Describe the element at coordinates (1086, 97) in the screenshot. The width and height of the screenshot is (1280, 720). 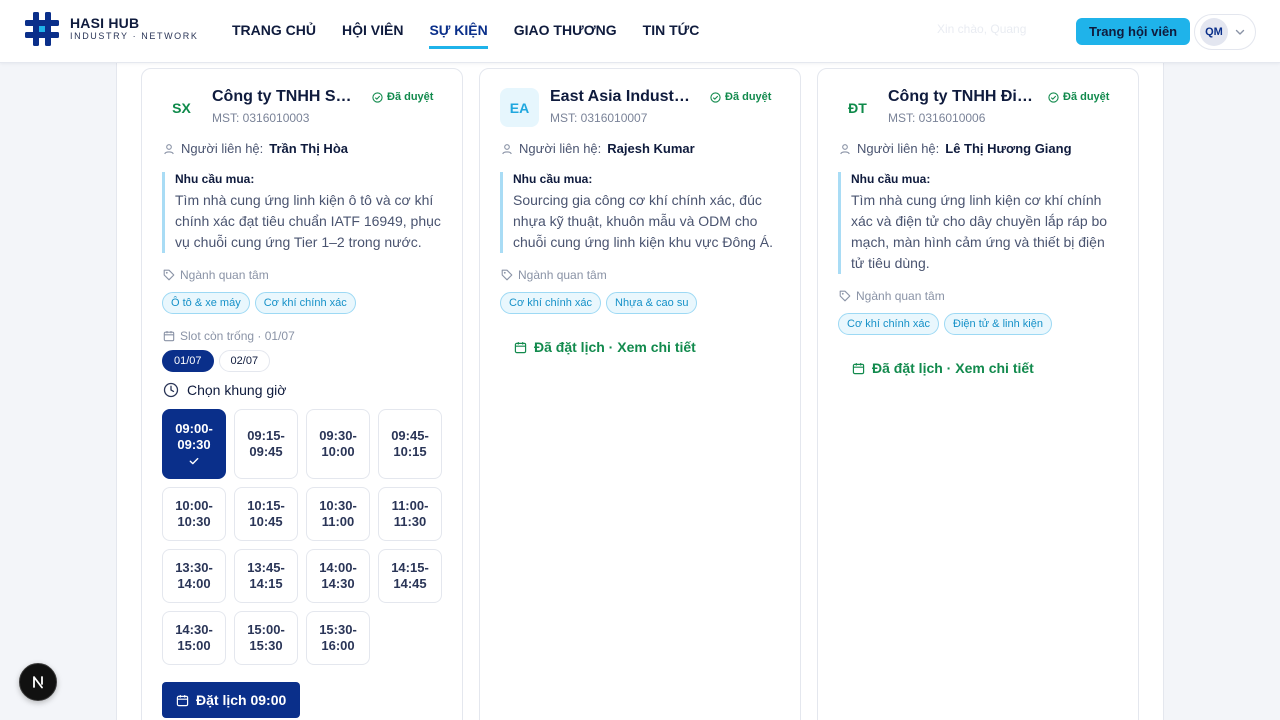
I see `status-text: Đã duyệt` at that location.